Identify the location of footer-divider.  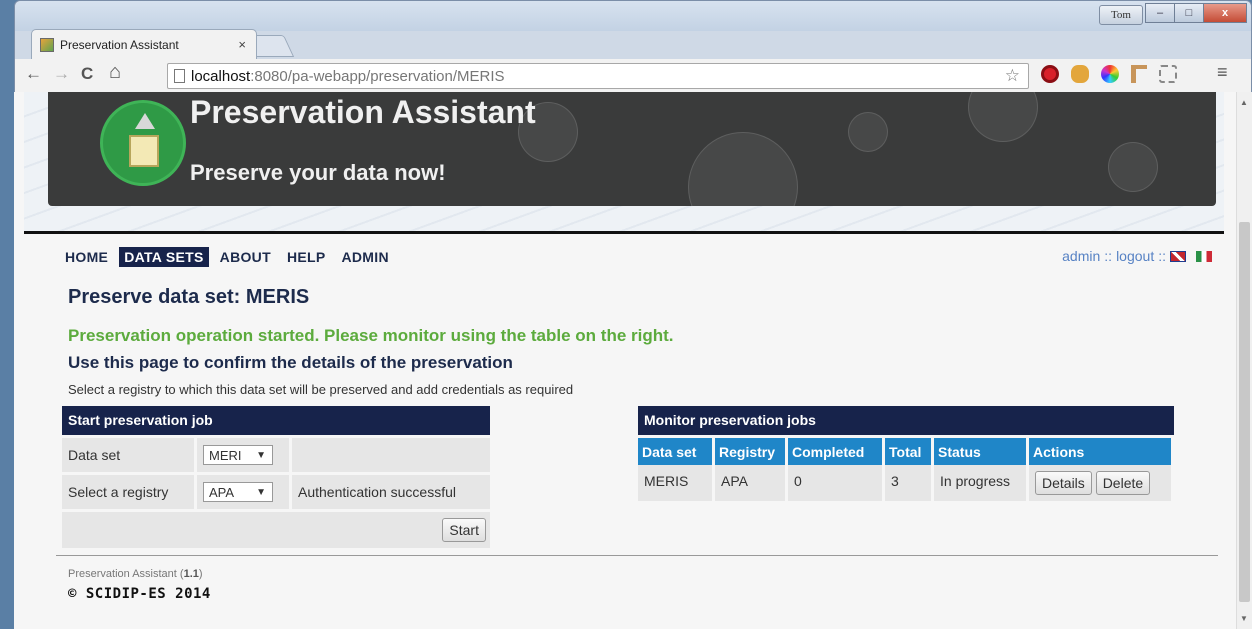
(637, 555).